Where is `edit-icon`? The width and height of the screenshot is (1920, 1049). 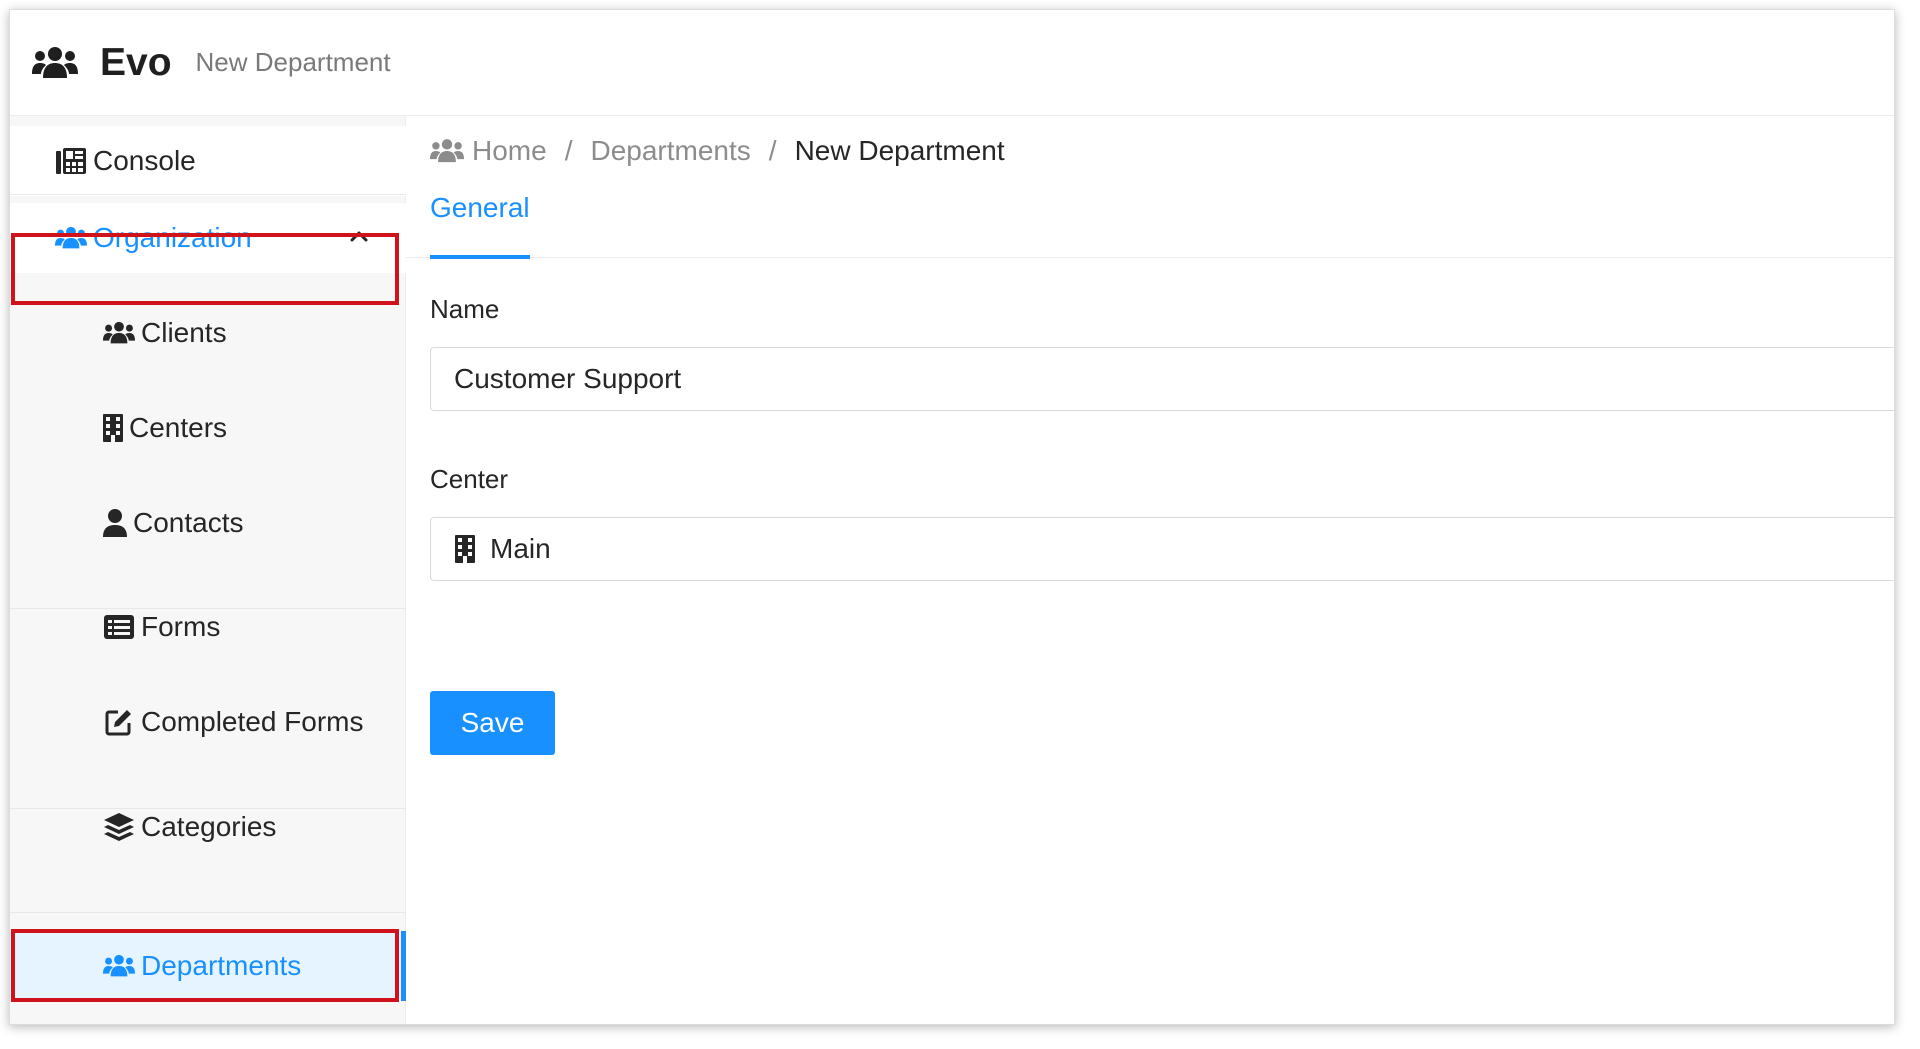
edit-icon is located at coordinates (119, 722).